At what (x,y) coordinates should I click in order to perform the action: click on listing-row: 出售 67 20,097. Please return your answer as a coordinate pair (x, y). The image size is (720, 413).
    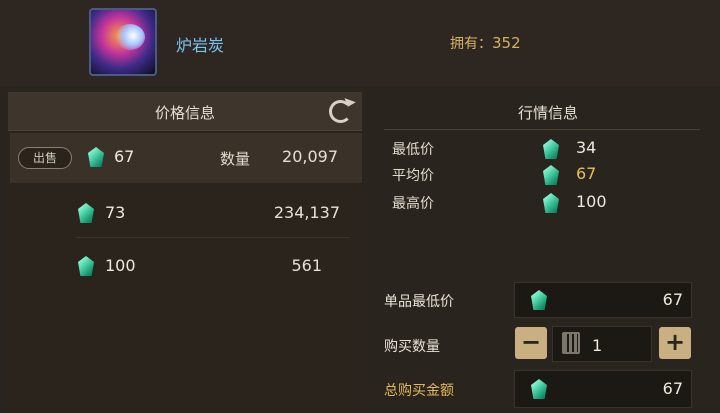
    Looking at the image, I should click on (186, 158).